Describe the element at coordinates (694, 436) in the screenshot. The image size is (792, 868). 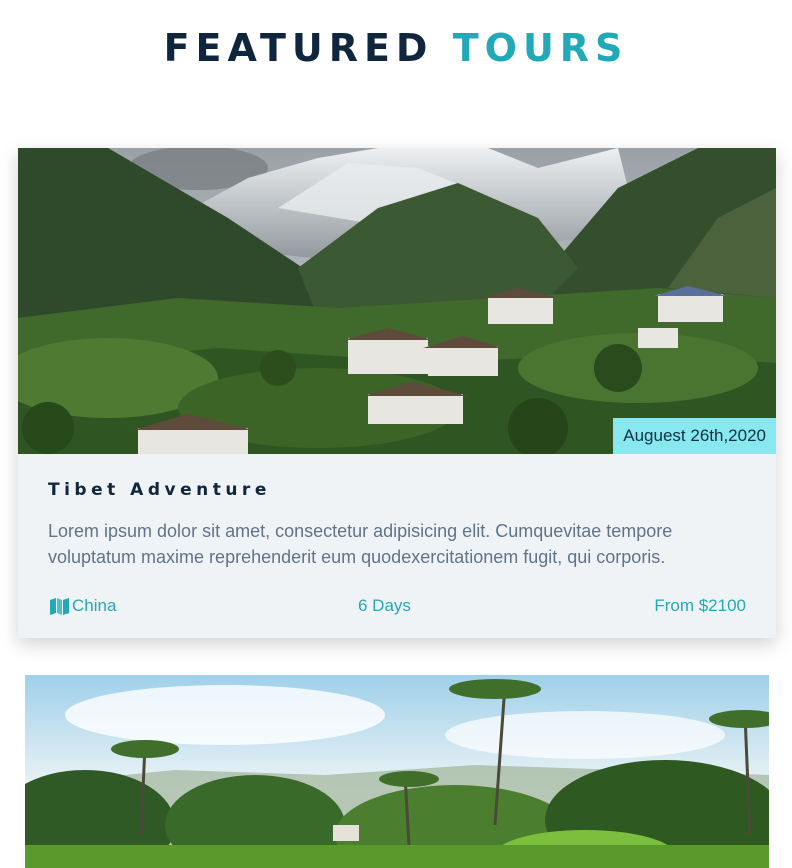
I see `tour-date-badge: Auguest 26th,2020` at that location.